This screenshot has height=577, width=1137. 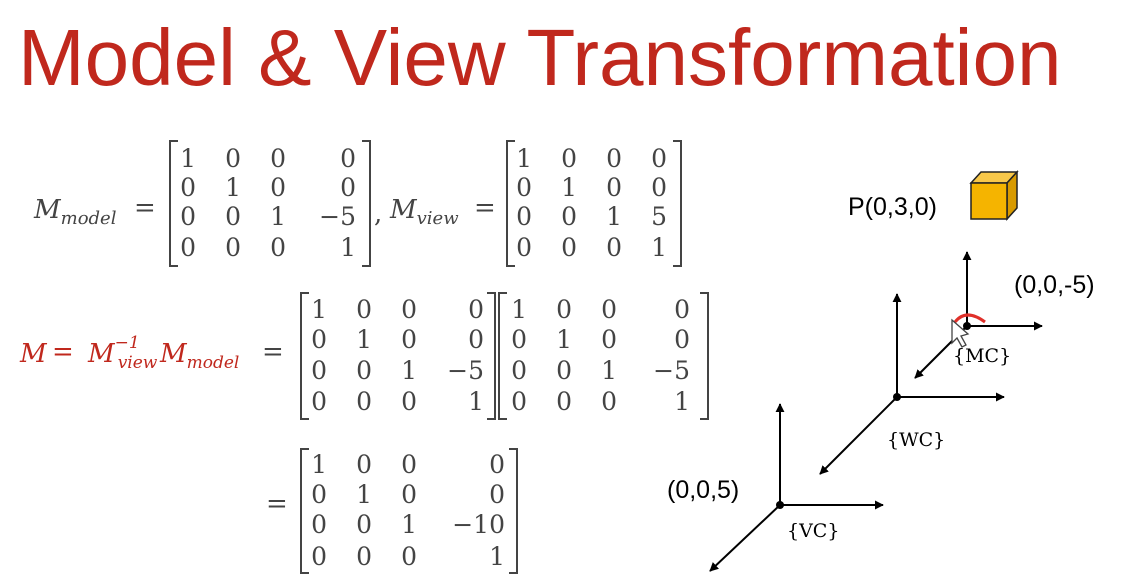 What do you see at coordinates (982, 356) in the screenshot?
I see `mc-label: {MC}` at bounding box center [982, 356].